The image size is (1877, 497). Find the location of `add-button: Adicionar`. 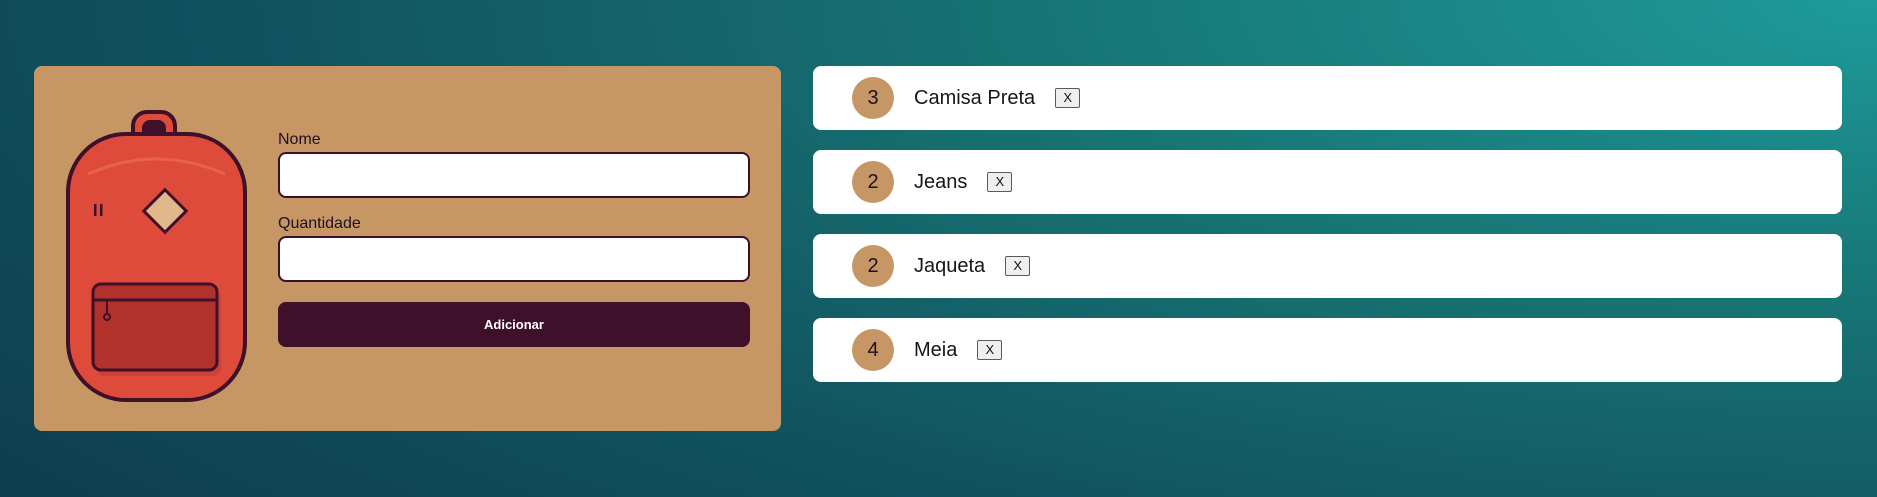

add-button: Adicionar is located at coordinates (514, 324).